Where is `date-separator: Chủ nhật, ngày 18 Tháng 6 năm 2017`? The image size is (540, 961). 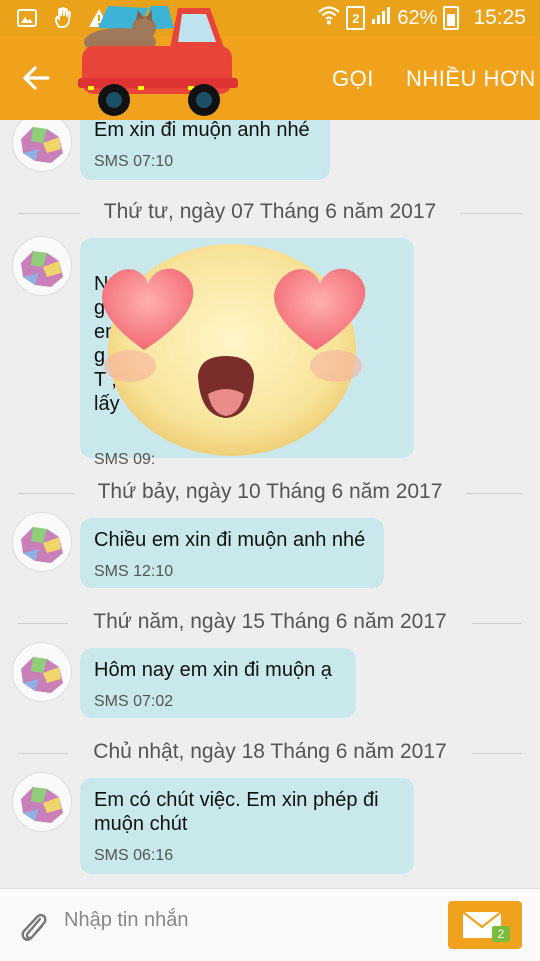
date-separator: Chủ nhật, ngày 18 Tháng 6 năm 2017 is located at coordinates (270, 752).